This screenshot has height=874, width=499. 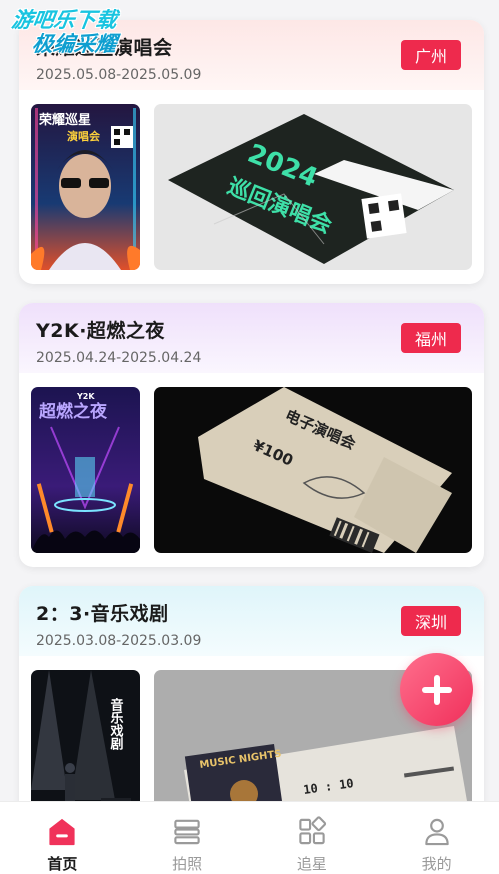 What do you see at coordinates (431, 338) in the screenshot?
I see `city-badge: 福州` at bounding box center [431, 338].